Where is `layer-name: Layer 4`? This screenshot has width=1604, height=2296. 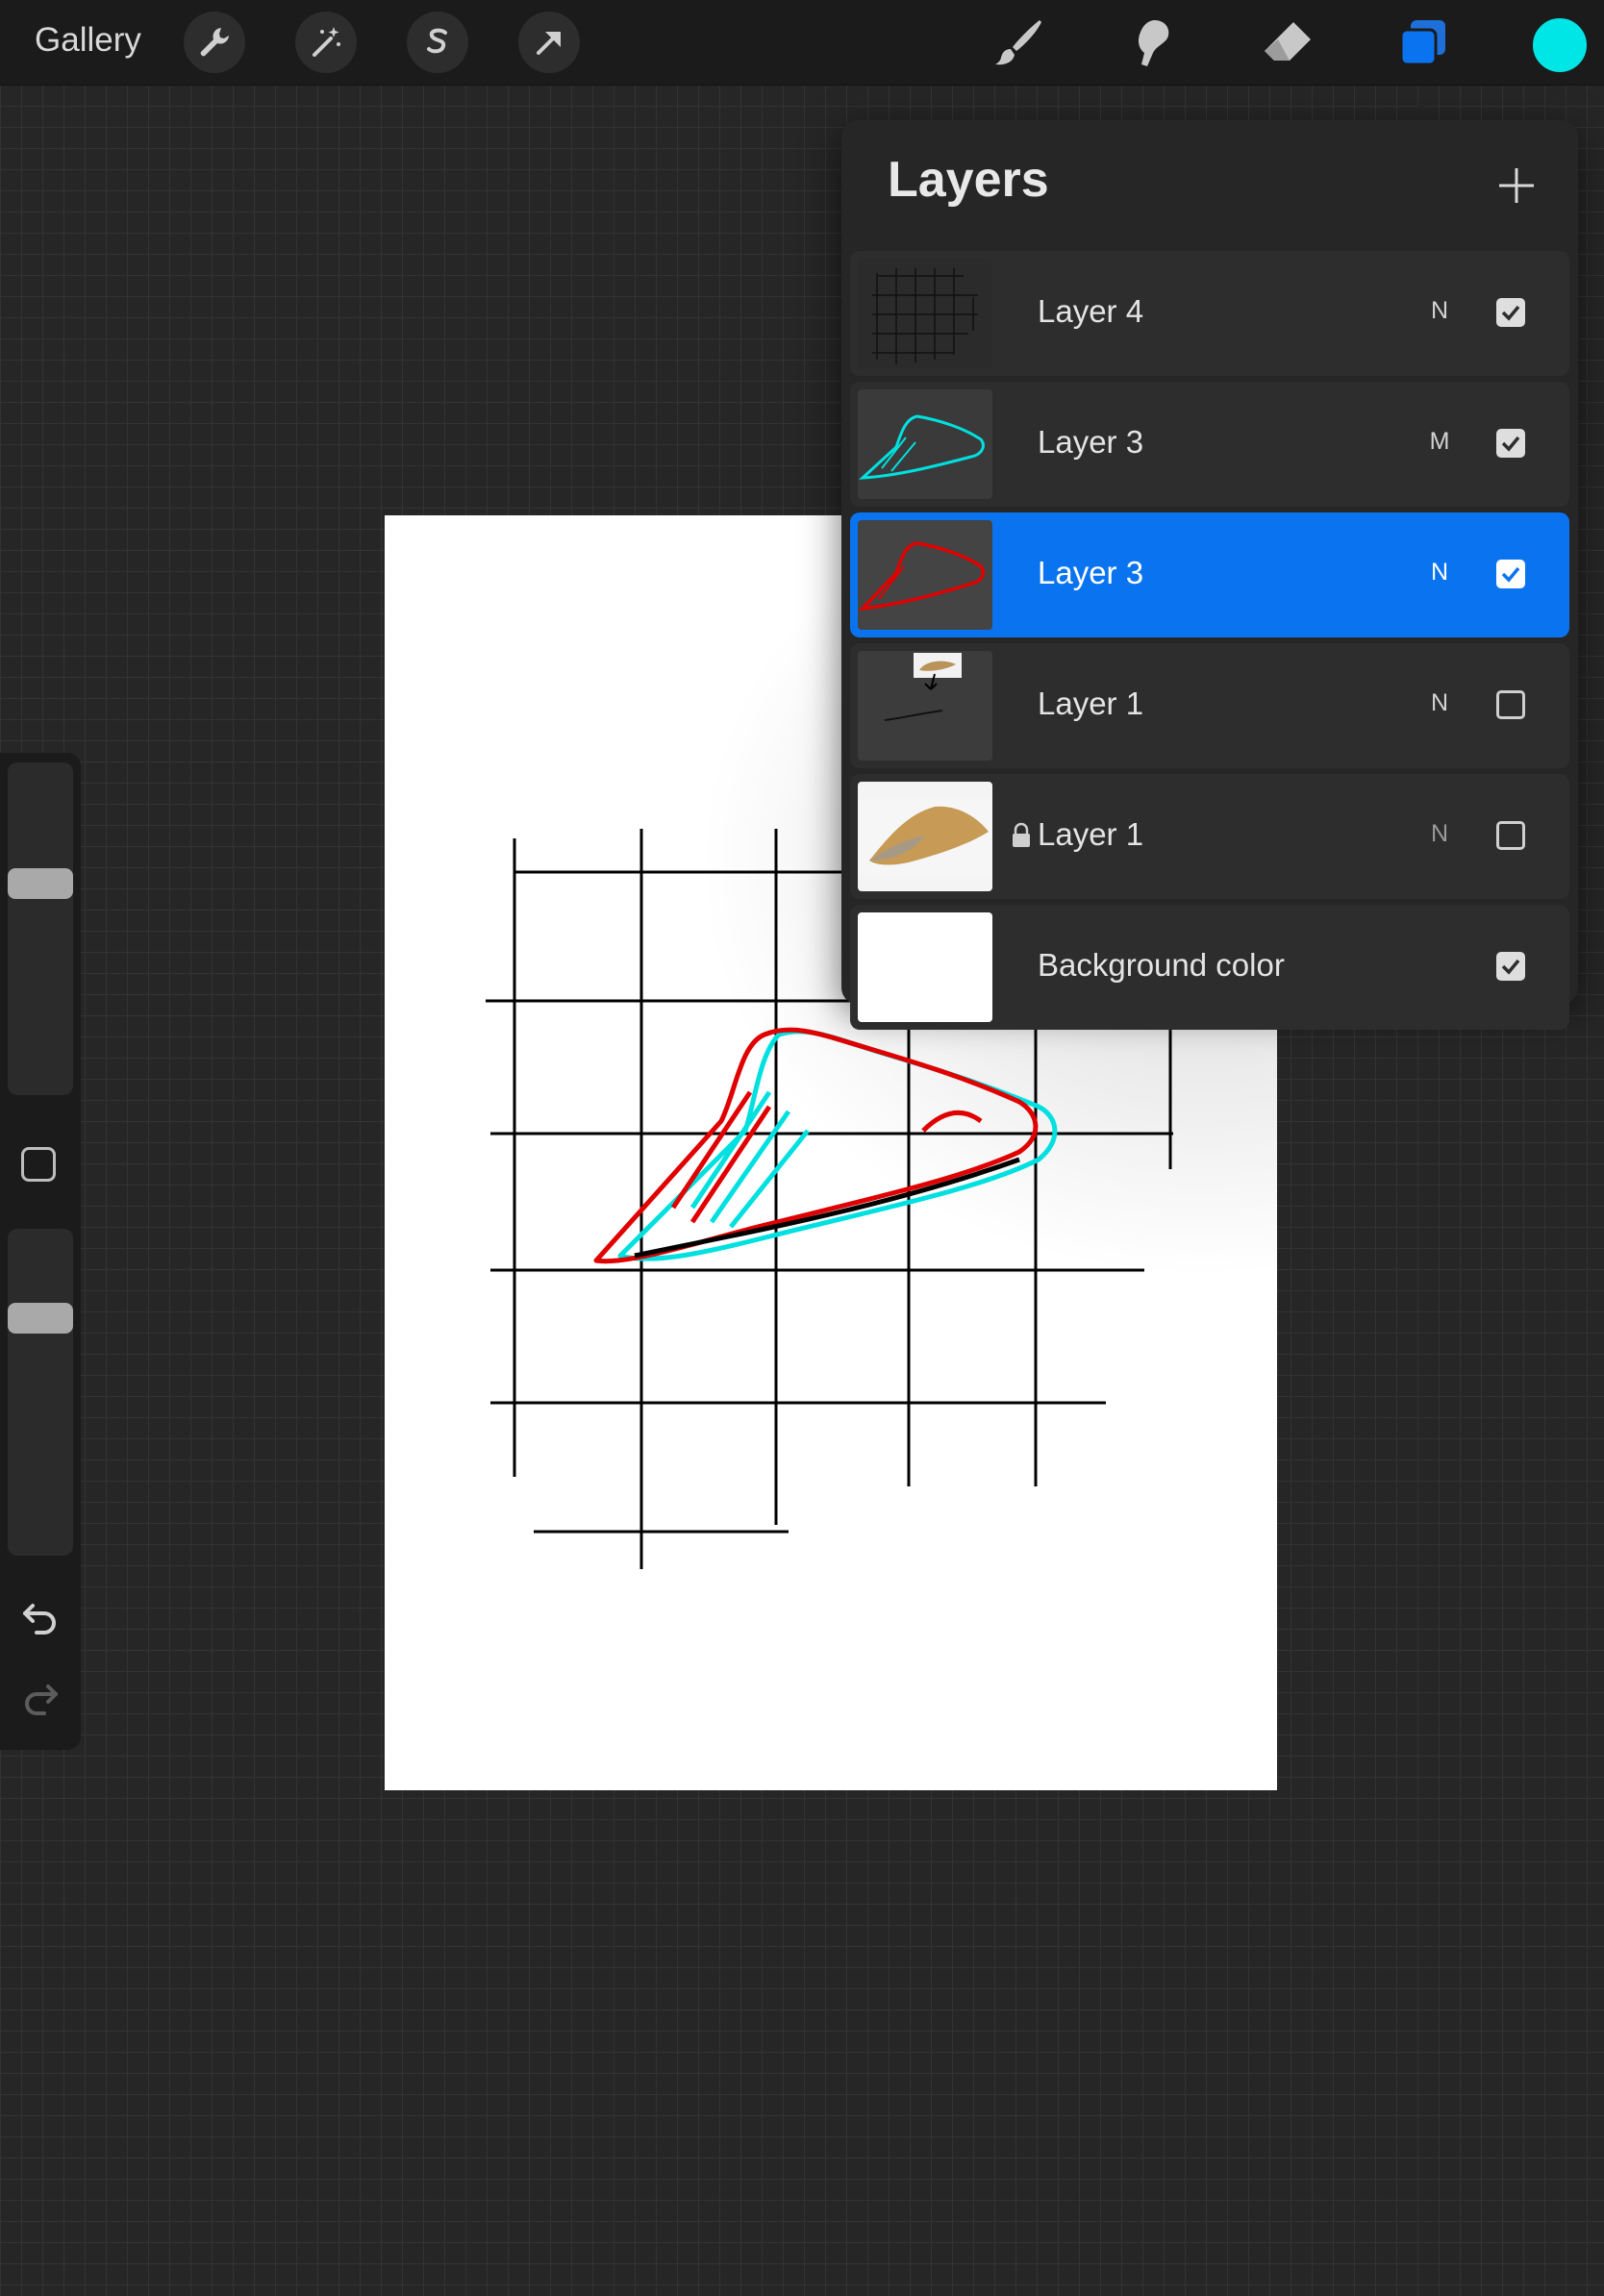
layer-name: Layer 4 is located at coordinates (1091, 311).